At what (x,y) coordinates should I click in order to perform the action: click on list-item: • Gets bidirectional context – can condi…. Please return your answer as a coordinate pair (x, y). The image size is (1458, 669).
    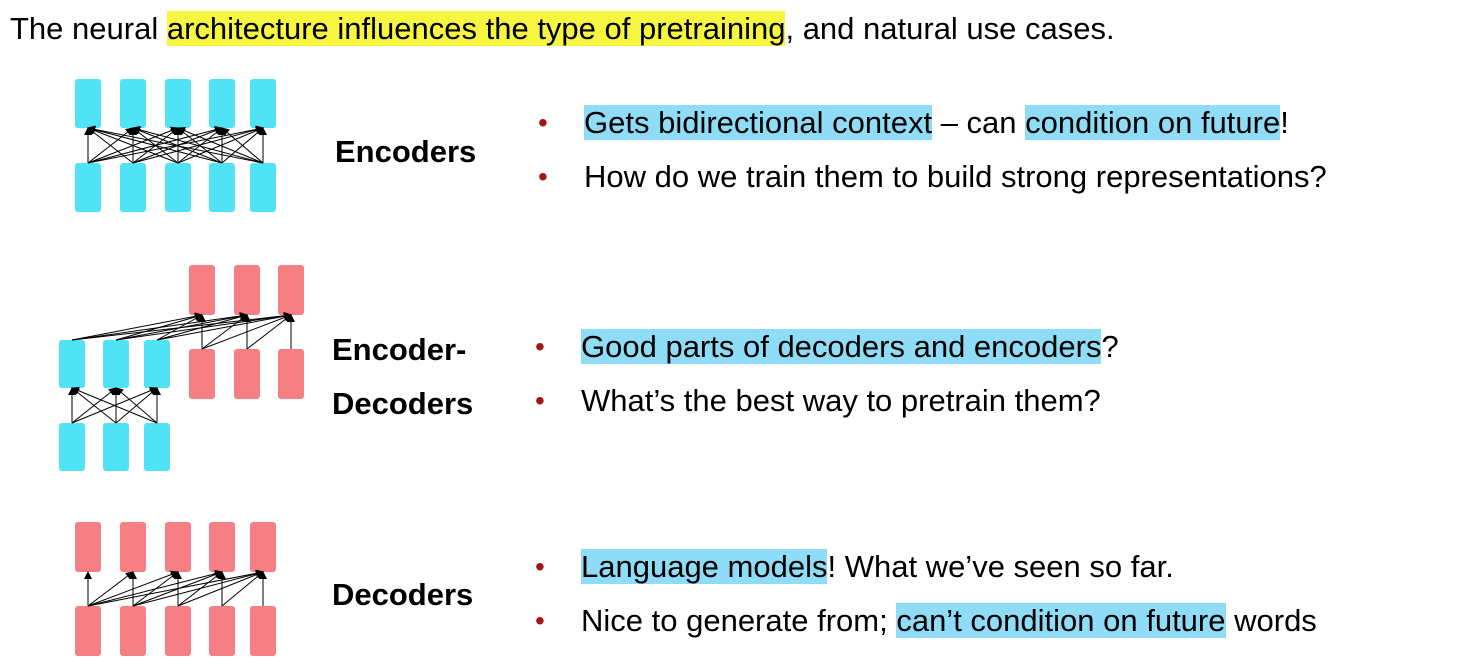
    Looking at the image, I should click on (932, 130).